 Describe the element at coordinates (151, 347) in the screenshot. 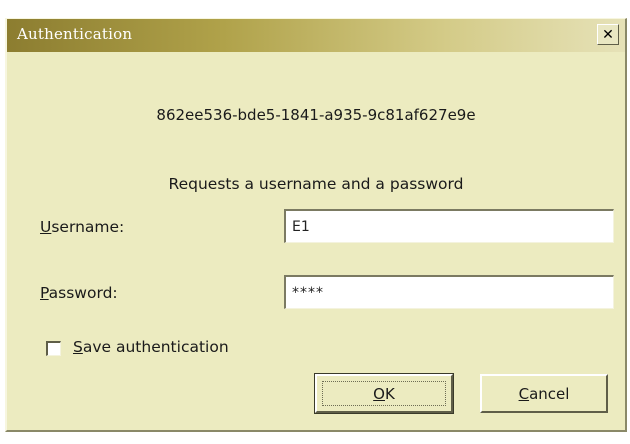

I see `save-authentication-label: Save authentication` at that location.